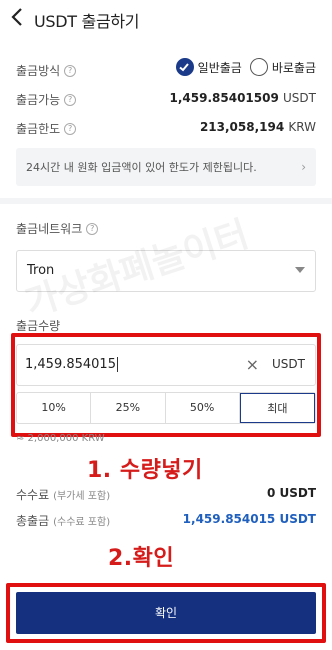 This screenshot has width=332, height=650. I want to click on total-sub: (수수료 포함), so click(82, 522).